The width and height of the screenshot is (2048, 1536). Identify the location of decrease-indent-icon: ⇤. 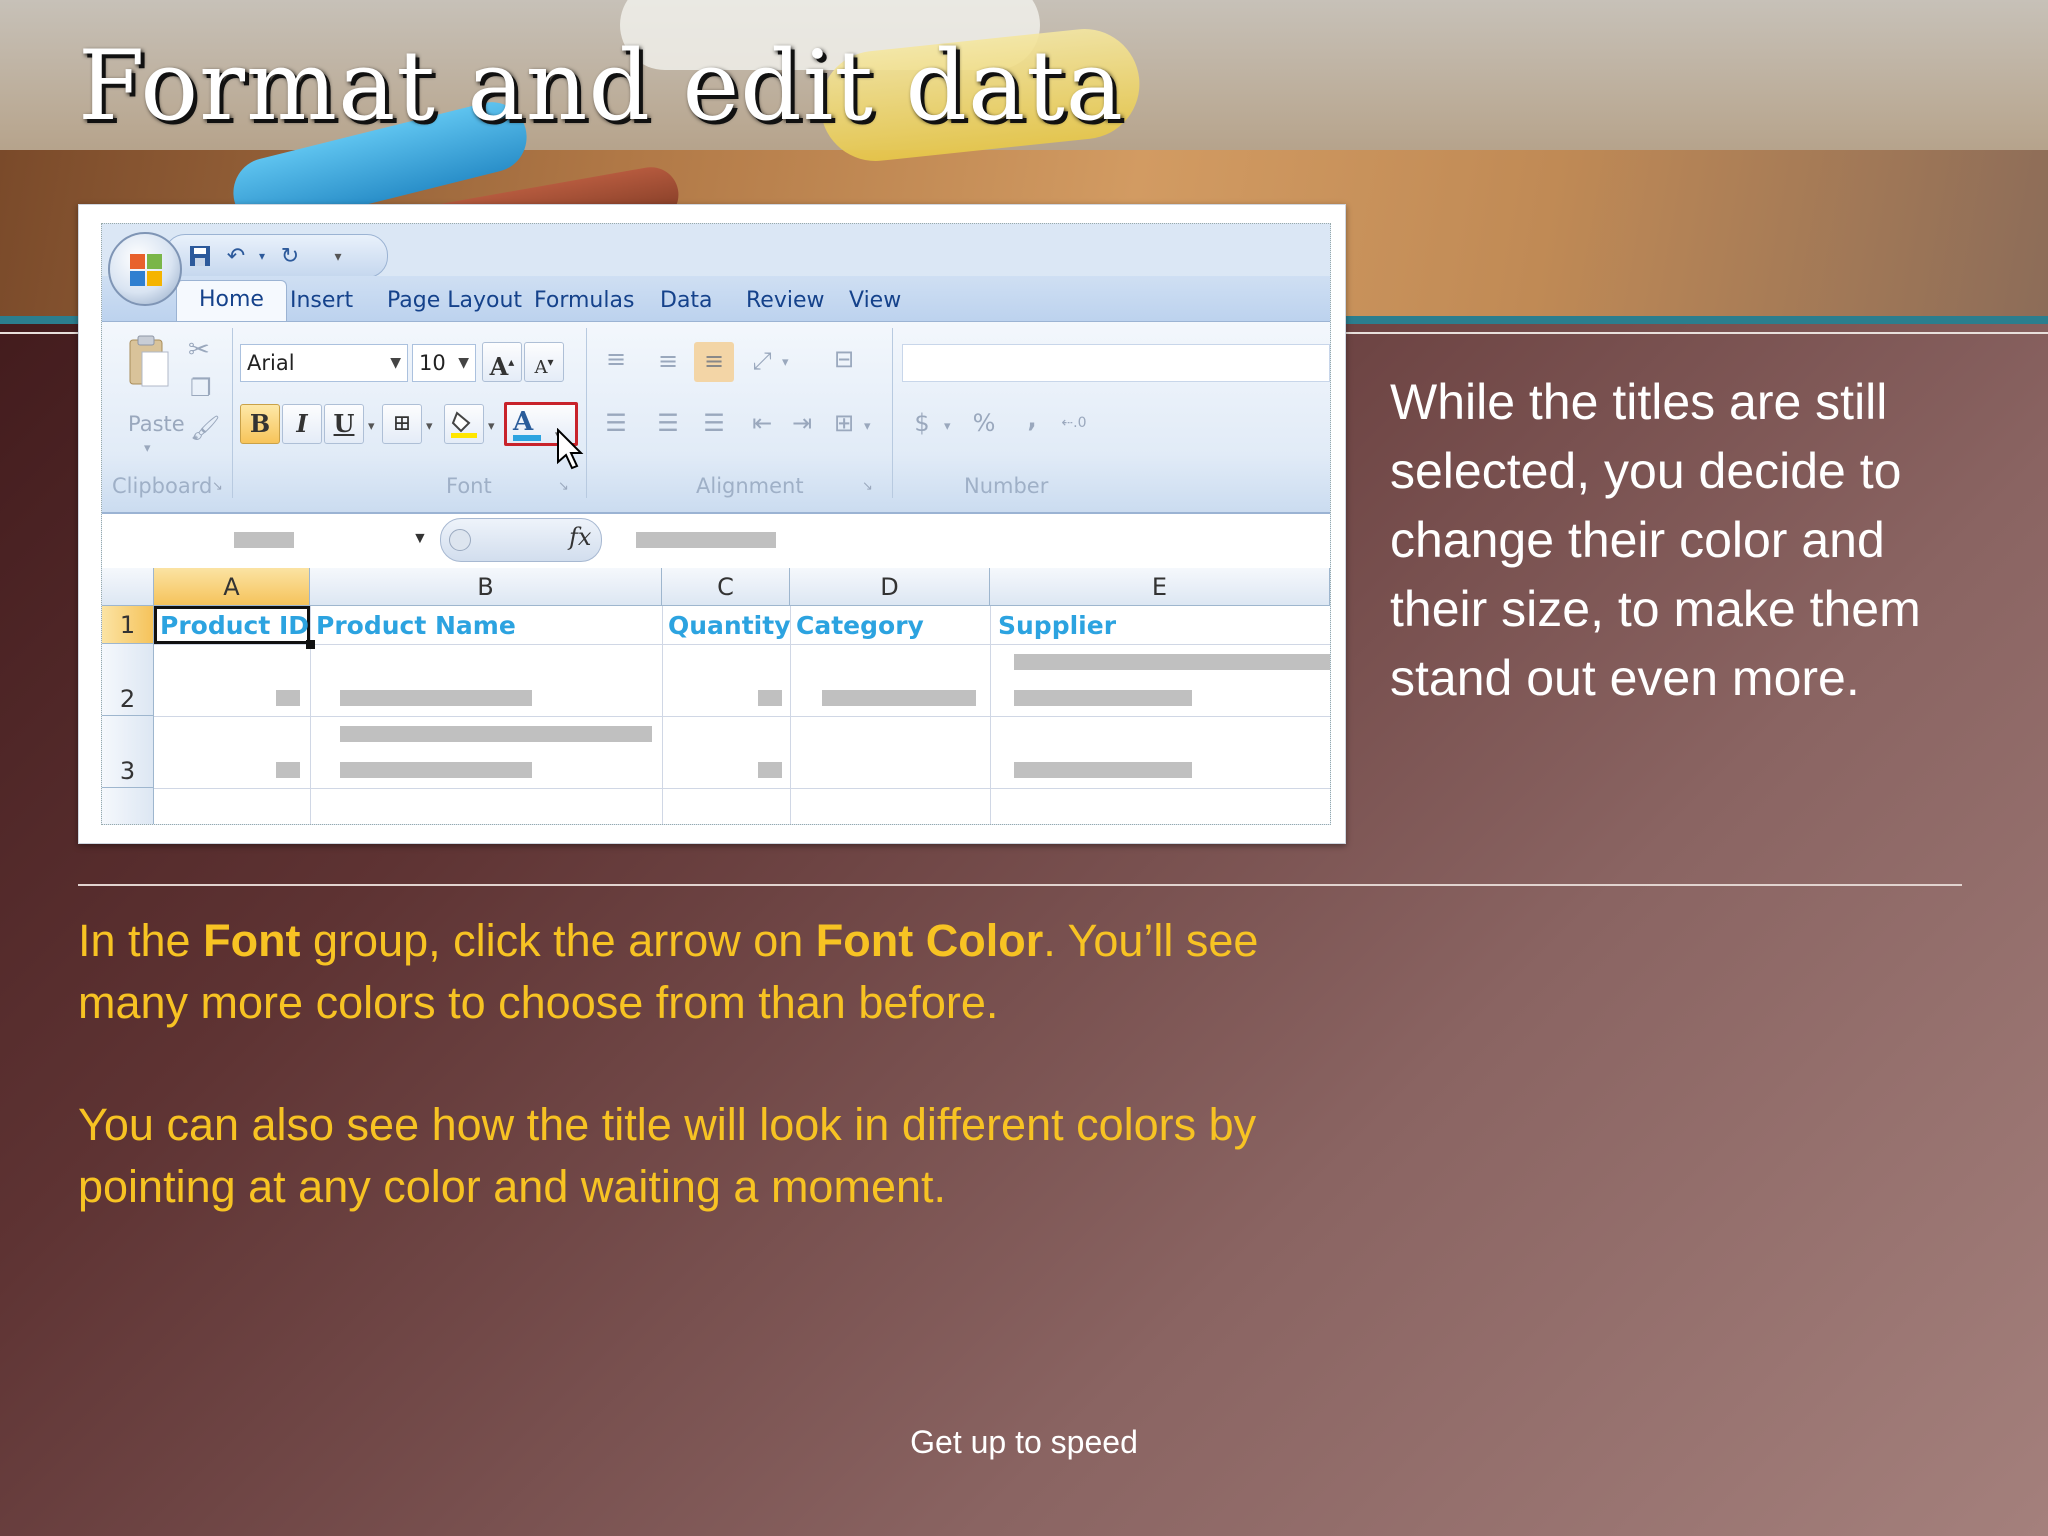
(762, 424).